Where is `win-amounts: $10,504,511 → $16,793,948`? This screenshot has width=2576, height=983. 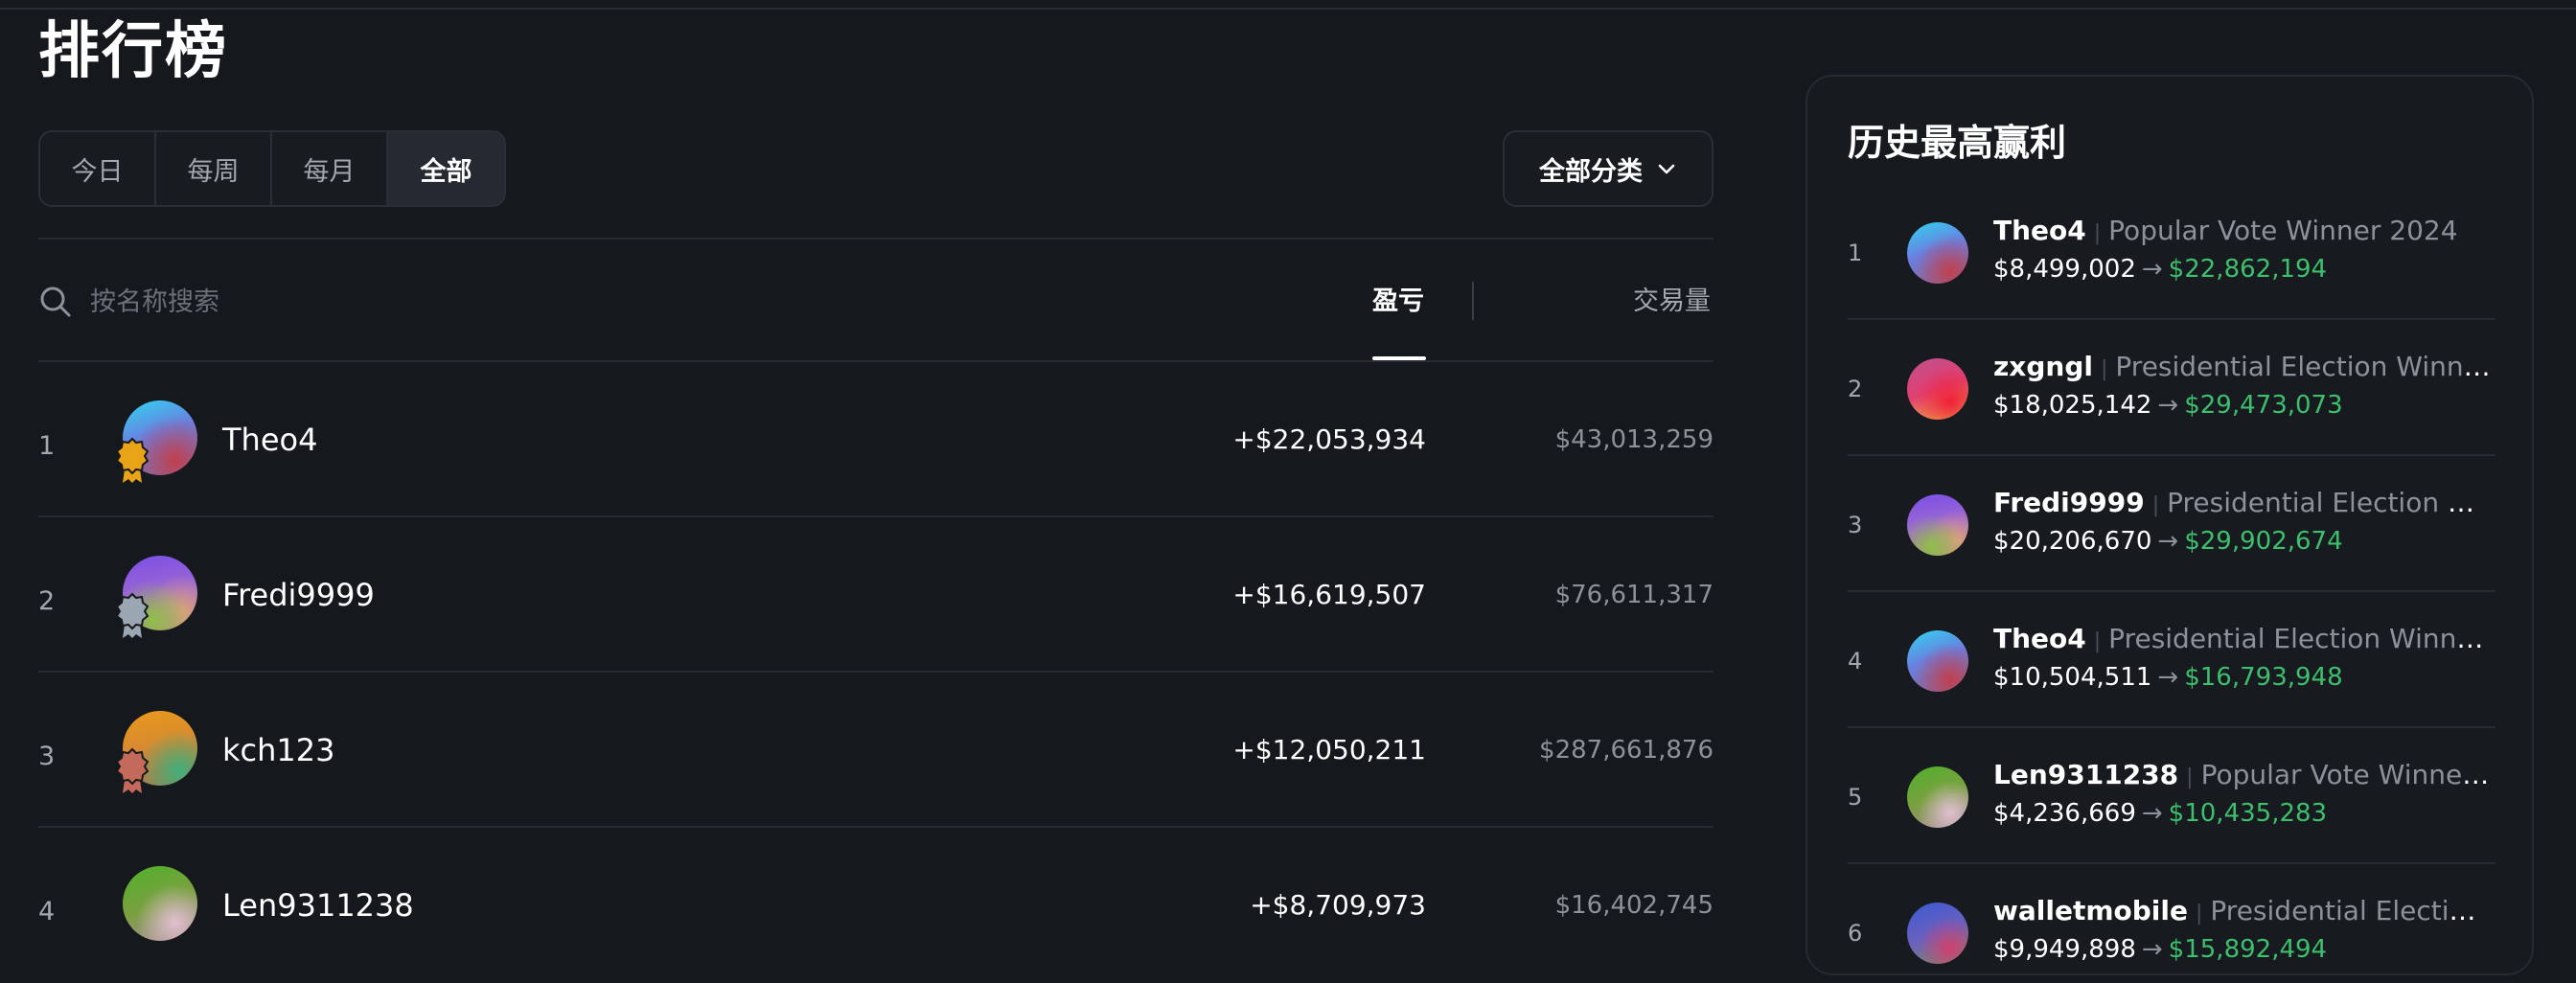 win-amounts: $10,504,511 → $16,793,948 is located at coordinates (2168, 677).